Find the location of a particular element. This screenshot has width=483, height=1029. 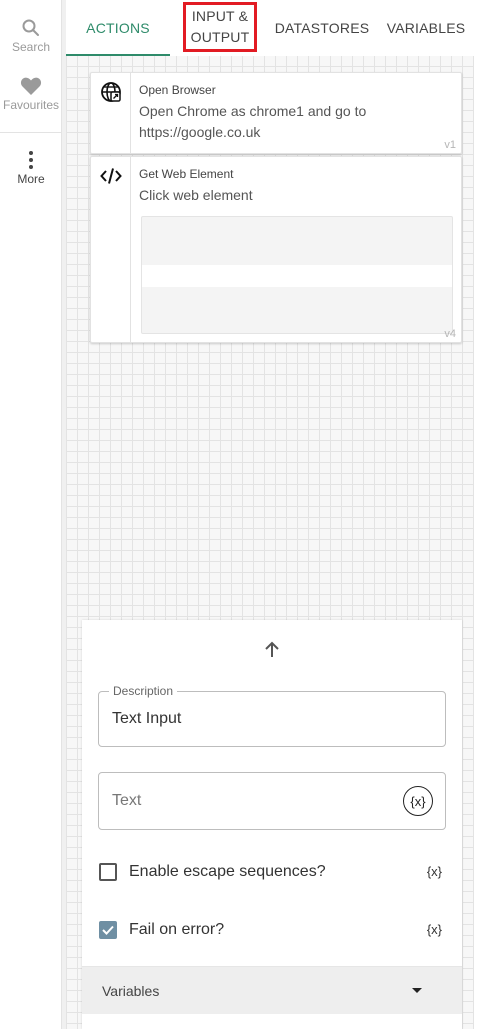

fail-on-error-label: Fail on error? is located at coordinates (177, 929).